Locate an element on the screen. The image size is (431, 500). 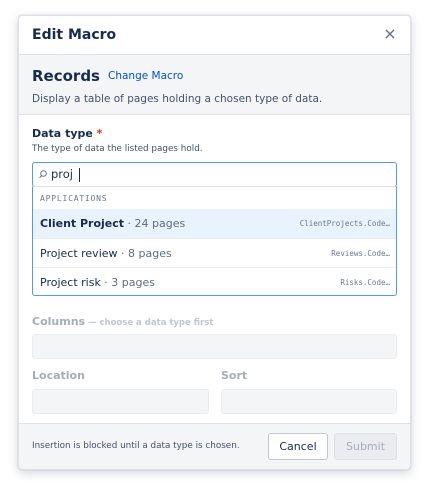
close-icon: × is located at coordinates (390, 34).